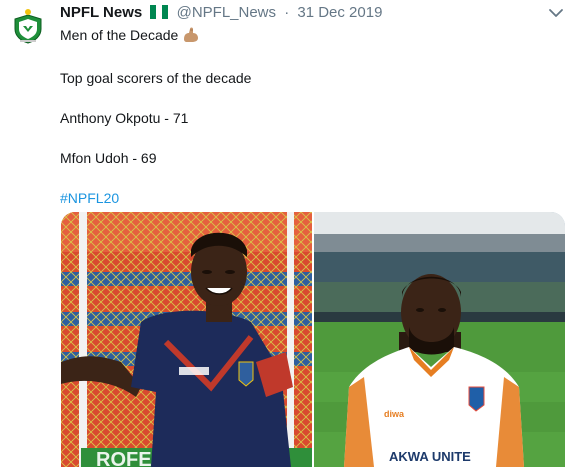 The width and height of the screenshot is (571, 467). Describe the element at coordinates (124, 458) in the screenshot. I see `svg-text: ROFE` at that location.